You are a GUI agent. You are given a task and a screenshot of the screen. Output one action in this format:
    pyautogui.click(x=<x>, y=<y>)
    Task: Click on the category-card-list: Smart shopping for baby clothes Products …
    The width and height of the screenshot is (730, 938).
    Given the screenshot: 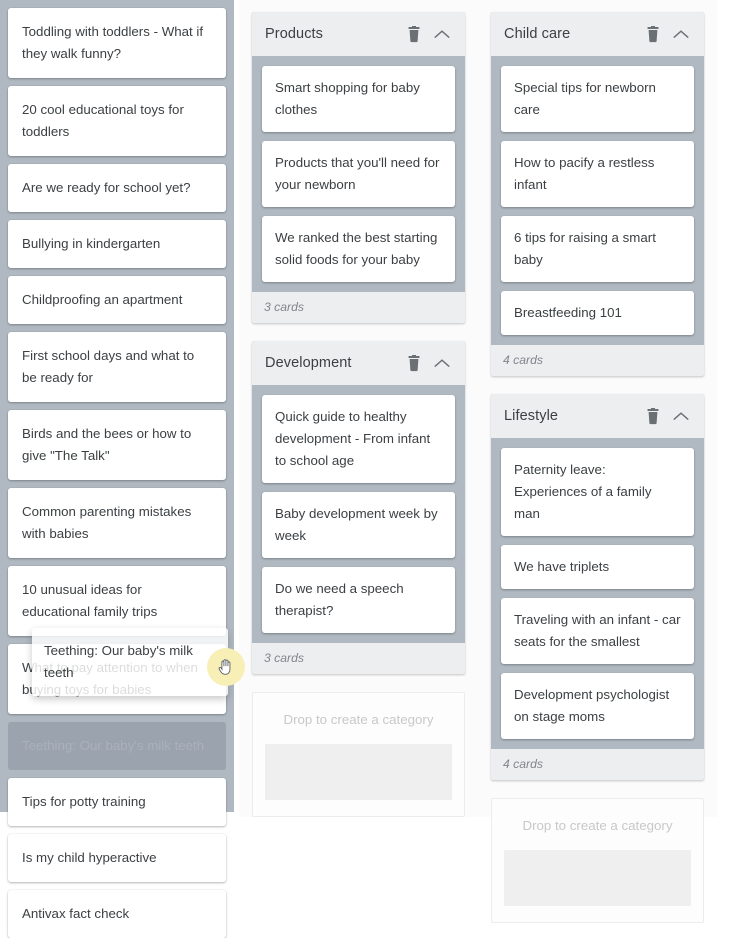 What is the action you would take?
    pyautogui.click(x=358, y=174)
    